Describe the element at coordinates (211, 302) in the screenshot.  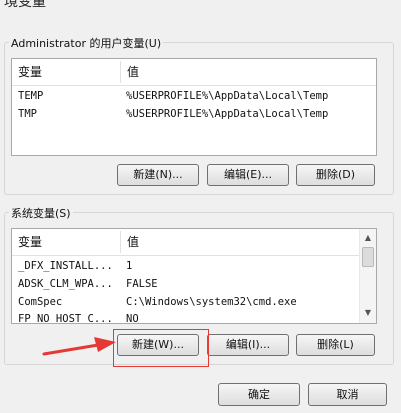
I see `variable-value-cell: C:\Windows\system32\cmd.exe` at that location.